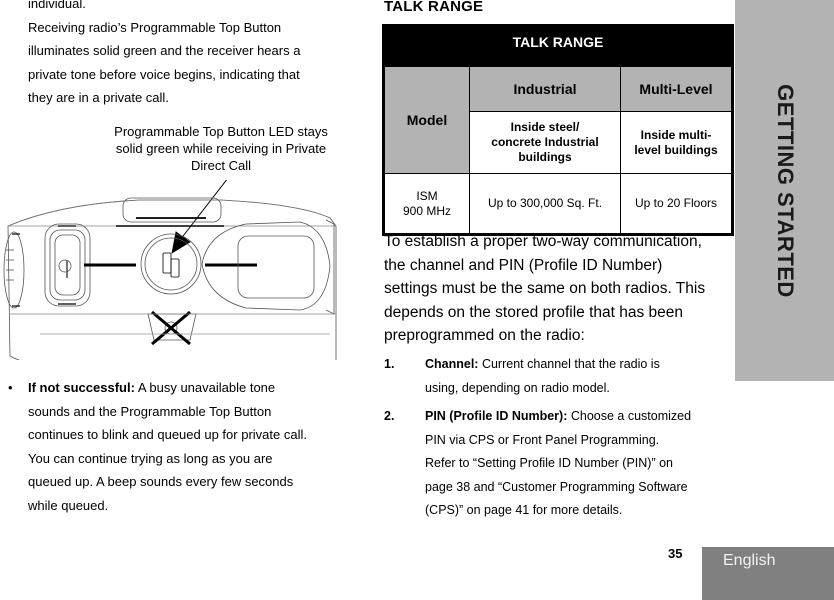  Describe the element at coordinates (389, 364) in the screenshot. I see `item-number: 1.` at that location.